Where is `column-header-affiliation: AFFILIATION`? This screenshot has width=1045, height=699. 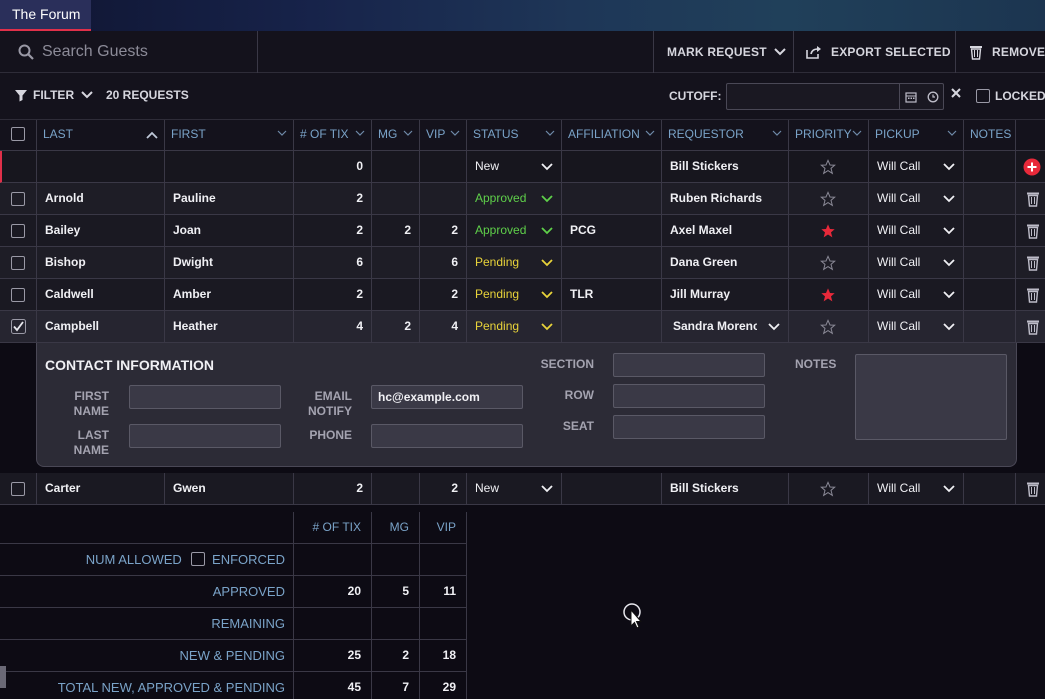 column-header-affiliation: AFFILIATION is located at coordinates (612, 135).